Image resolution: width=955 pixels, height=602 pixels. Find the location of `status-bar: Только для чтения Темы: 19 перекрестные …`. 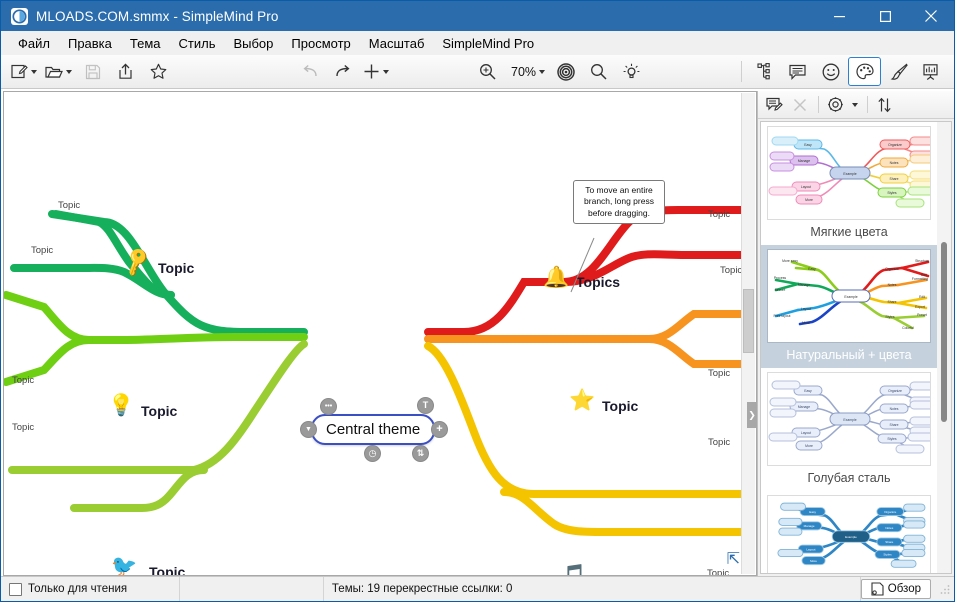

status-bar: Только для чтения Темы: 19 перекрестные … is located at coordinates (477, 588).